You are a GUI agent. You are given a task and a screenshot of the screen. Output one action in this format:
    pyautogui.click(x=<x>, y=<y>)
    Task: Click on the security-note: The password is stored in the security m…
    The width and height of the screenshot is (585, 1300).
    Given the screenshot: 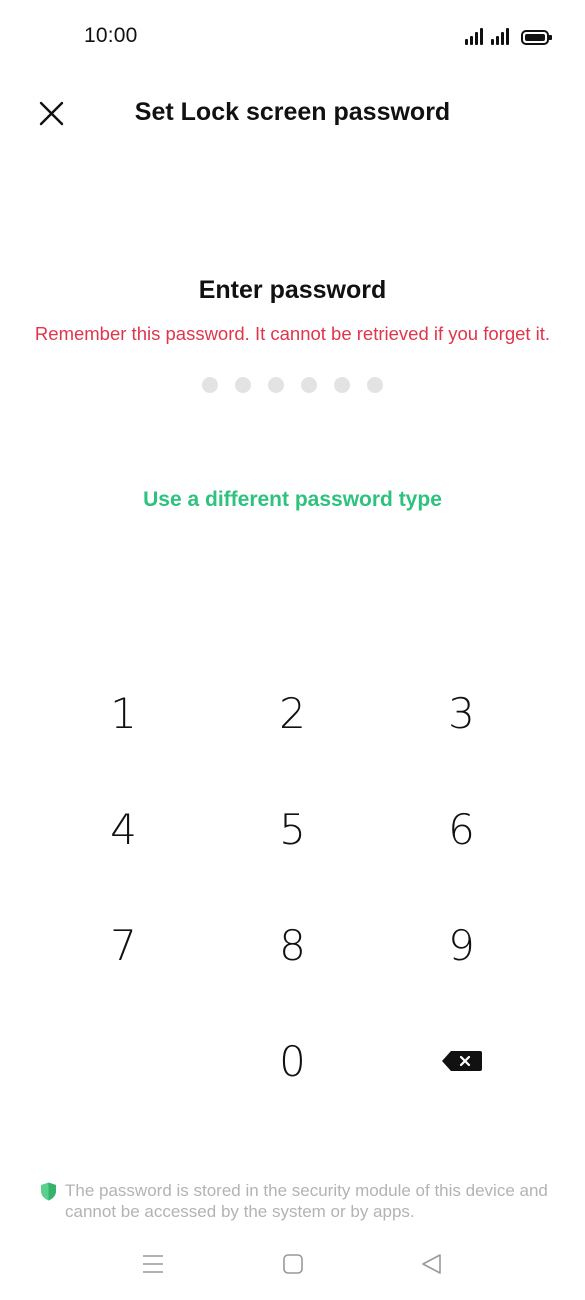 What is the action you would take?
    pyautogui.click(x=300, y=1201)
    